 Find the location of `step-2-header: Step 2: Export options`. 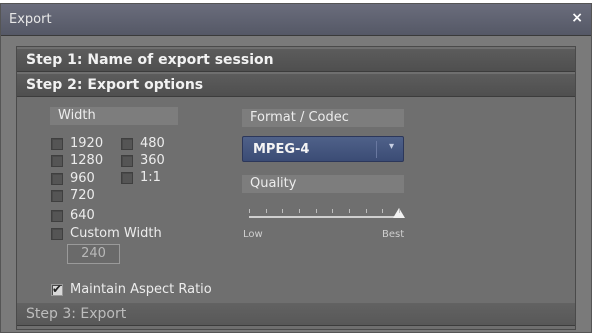

step-2-header: Step 2: Export options is located at coordinates (296, 85).